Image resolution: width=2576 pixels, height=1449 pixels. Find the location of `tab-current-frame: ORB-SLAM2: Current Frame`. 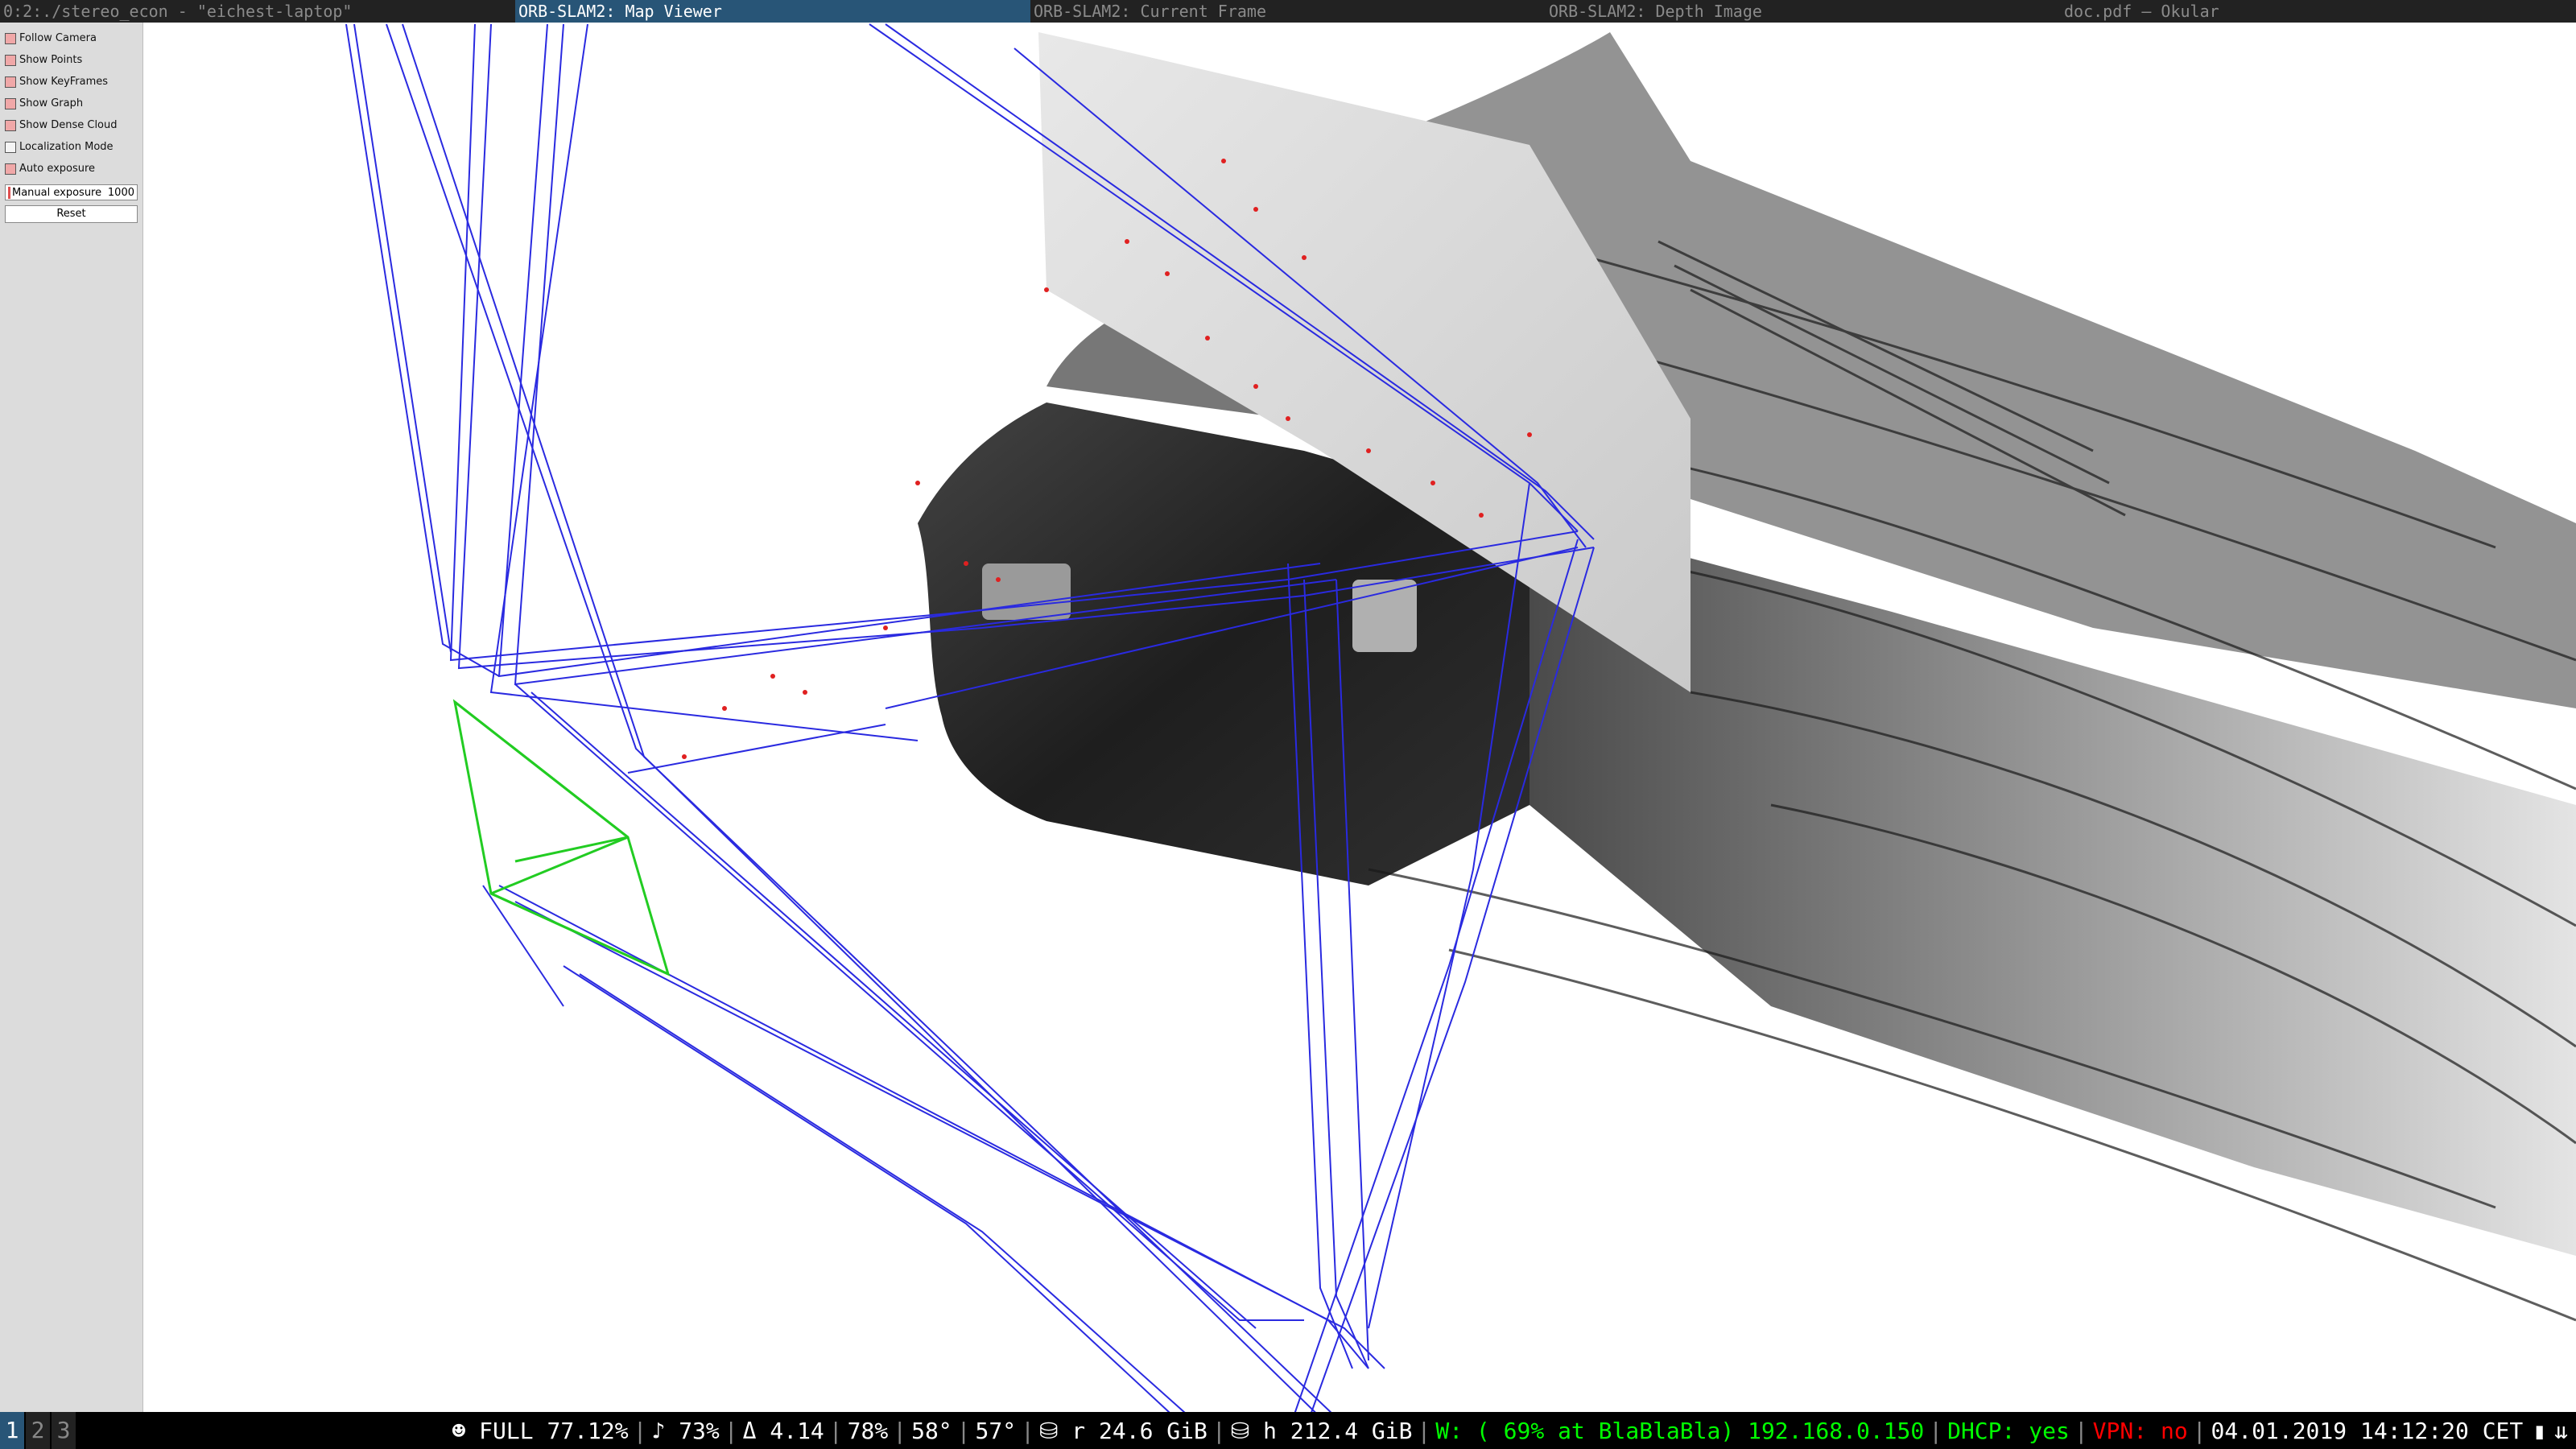

tab-current-frame: ORB-SLAM2: Current Frame is located at coordinates (1288, 11).